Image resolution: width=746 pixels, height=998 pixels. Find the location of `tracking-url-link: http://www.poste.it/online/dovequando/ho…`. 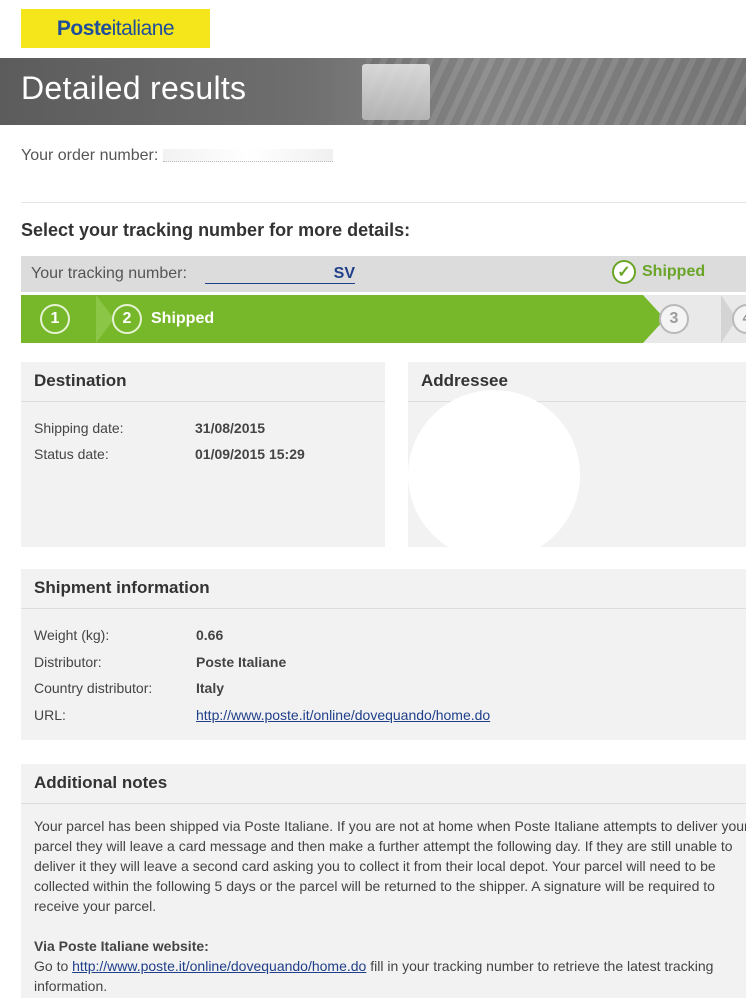

tracking-url-link: http://www.poste.it/online/dovequando/ho… is located at coordinates (343, 715).